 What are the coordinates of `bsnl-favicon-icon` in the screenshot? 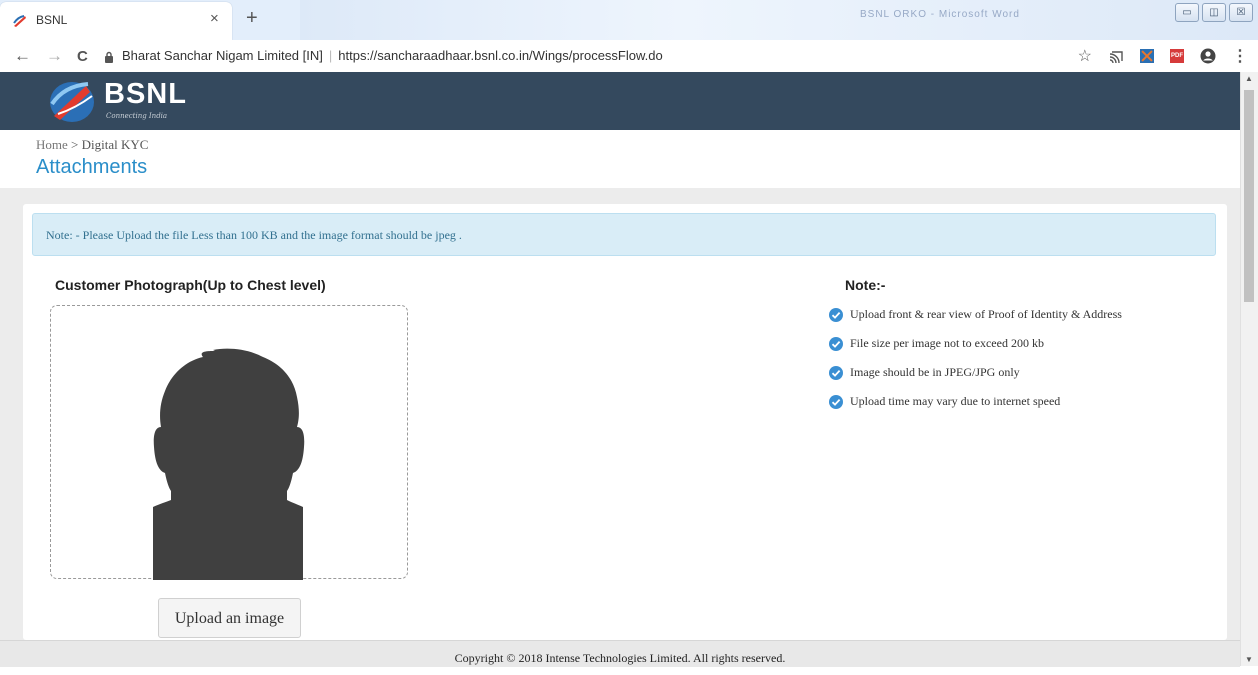 It's located at (19, 21).